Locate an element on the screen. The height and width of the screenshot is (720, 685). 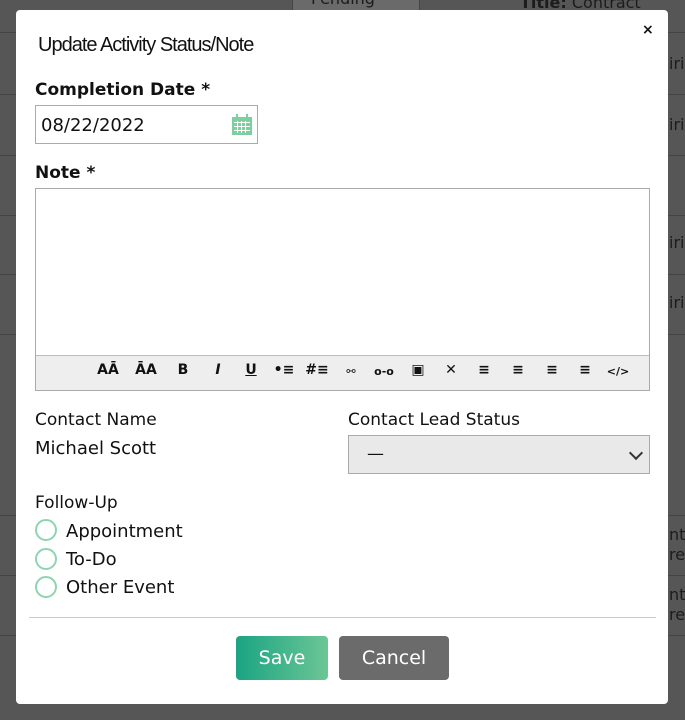
font-size-decrease-icon: AĀ is located at coordinates (108, 370).